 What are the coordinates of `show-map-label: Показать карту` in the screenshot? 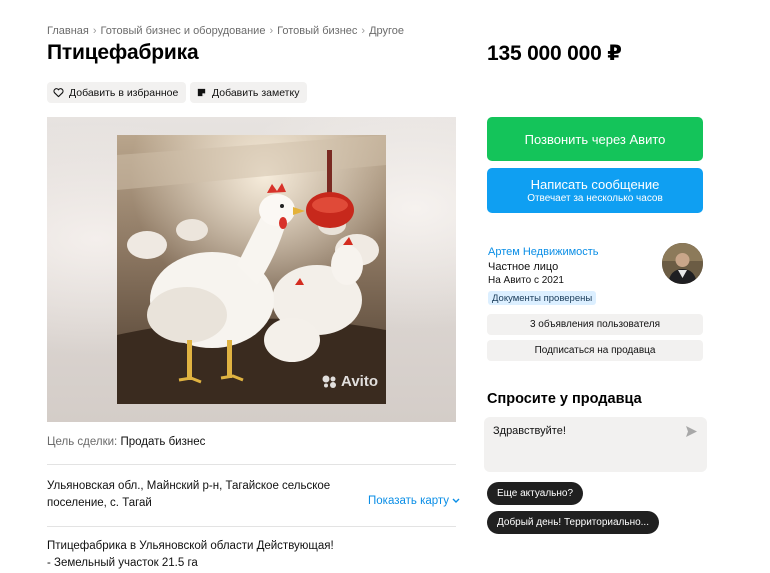 It's located at (409, 501).